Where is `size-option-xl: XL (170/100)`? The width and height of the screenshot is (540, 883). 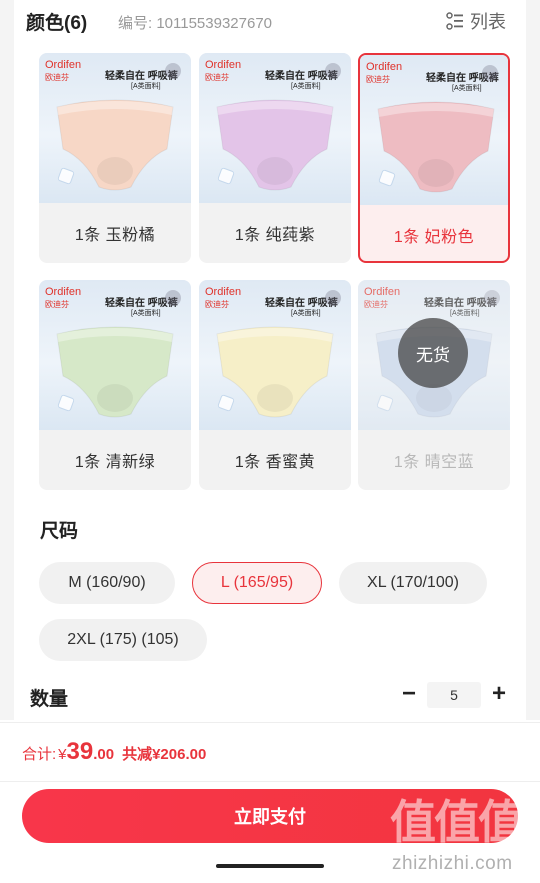
size-option-xl: XL (170/100) is located at coordinates (413, 583).